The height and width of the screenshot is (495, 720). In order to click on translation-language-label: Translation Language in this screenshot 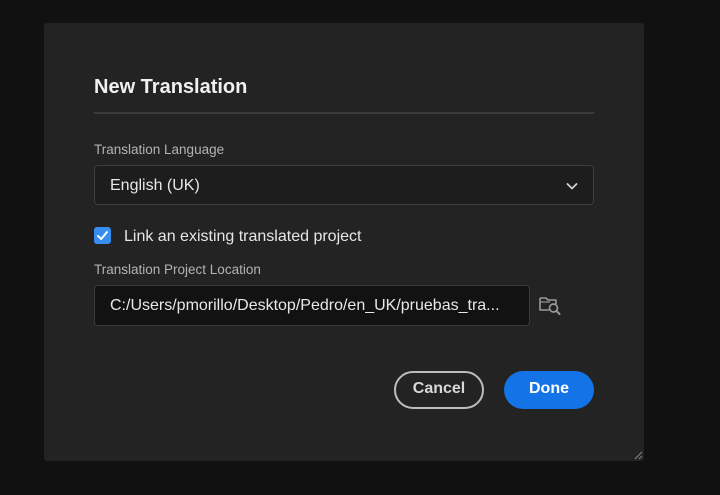, I will do `click(159, 149)`.